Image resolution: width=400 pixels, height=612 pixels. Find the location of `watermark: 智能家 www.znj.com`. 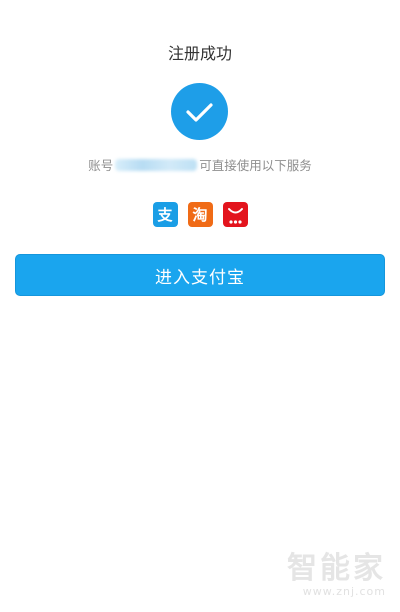

watermark: 智能家 www.znj.com is located at coordinates (336, 570).